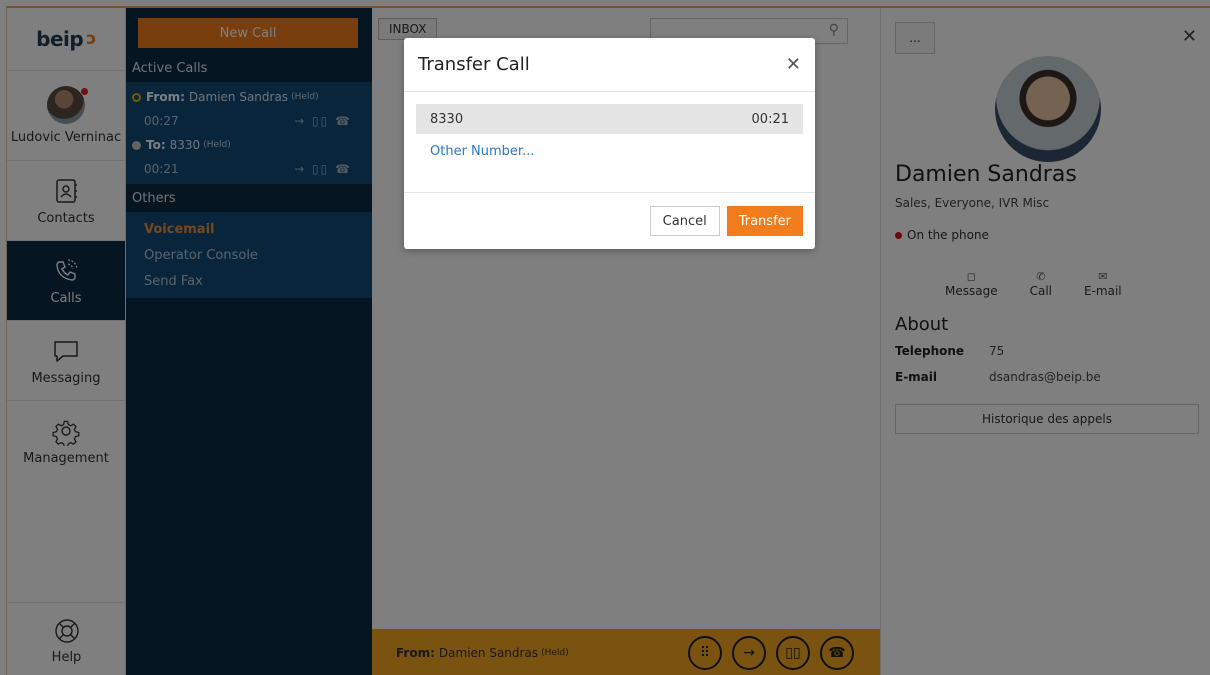 The width and height of the screenshot is (1210, 675). Describe the element at coordinates (447, 119) in the screenshot. I see `transfer-target-number: 8330` at that location.